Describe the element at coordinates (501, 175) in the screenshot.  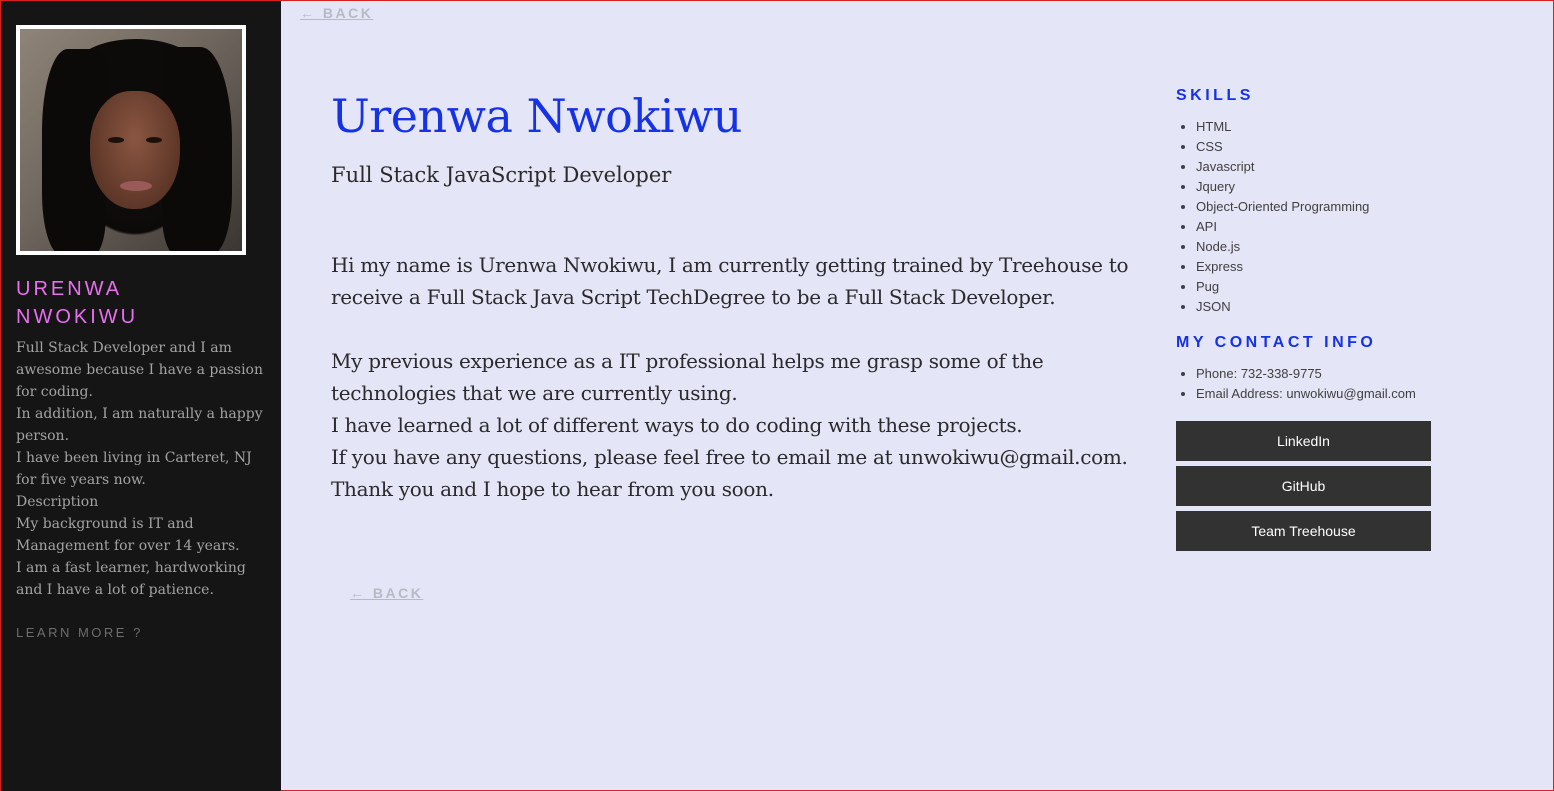
I see `job-title: Full Stack JavaScript Developer` at that location.